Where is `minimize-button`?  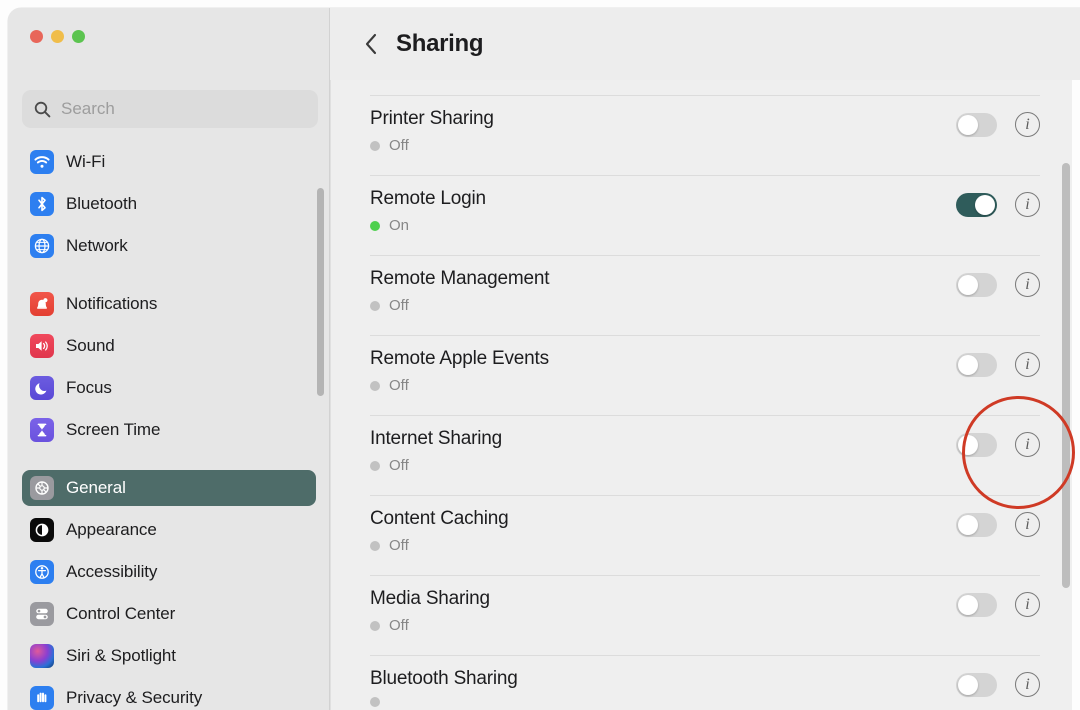
minimize-button is located at coordinates (57, 36).